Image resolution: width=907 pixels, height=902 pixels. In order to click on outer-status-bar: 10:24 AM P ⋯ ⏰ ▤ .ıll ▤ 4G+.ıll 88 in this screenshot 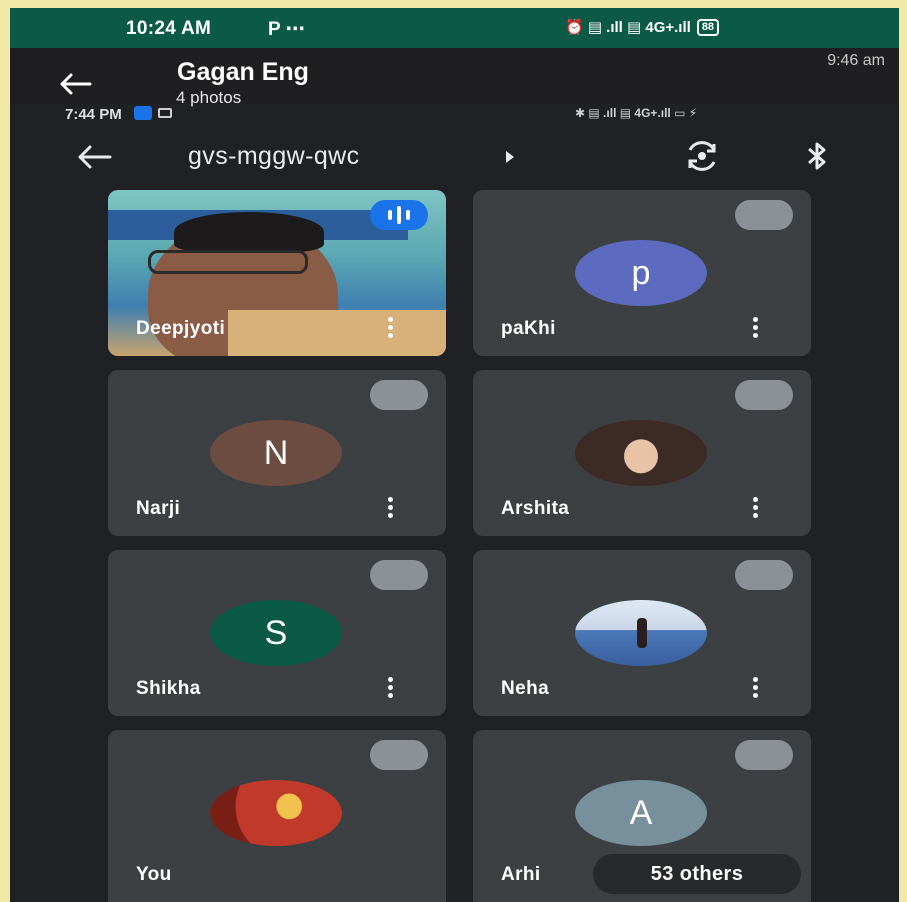, I will do `click(454, 28)`.